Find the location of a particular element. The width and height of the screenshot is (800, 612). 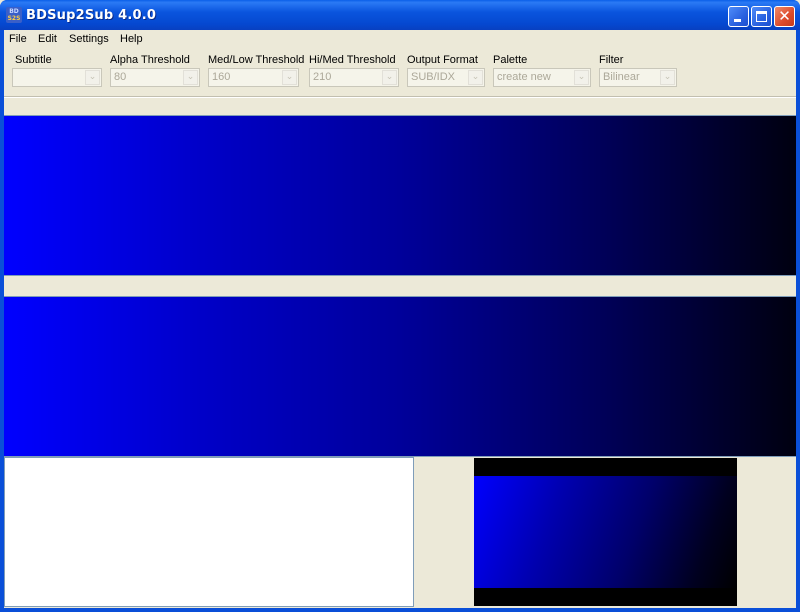

minimize-icon is located at coordinates (737, 20).